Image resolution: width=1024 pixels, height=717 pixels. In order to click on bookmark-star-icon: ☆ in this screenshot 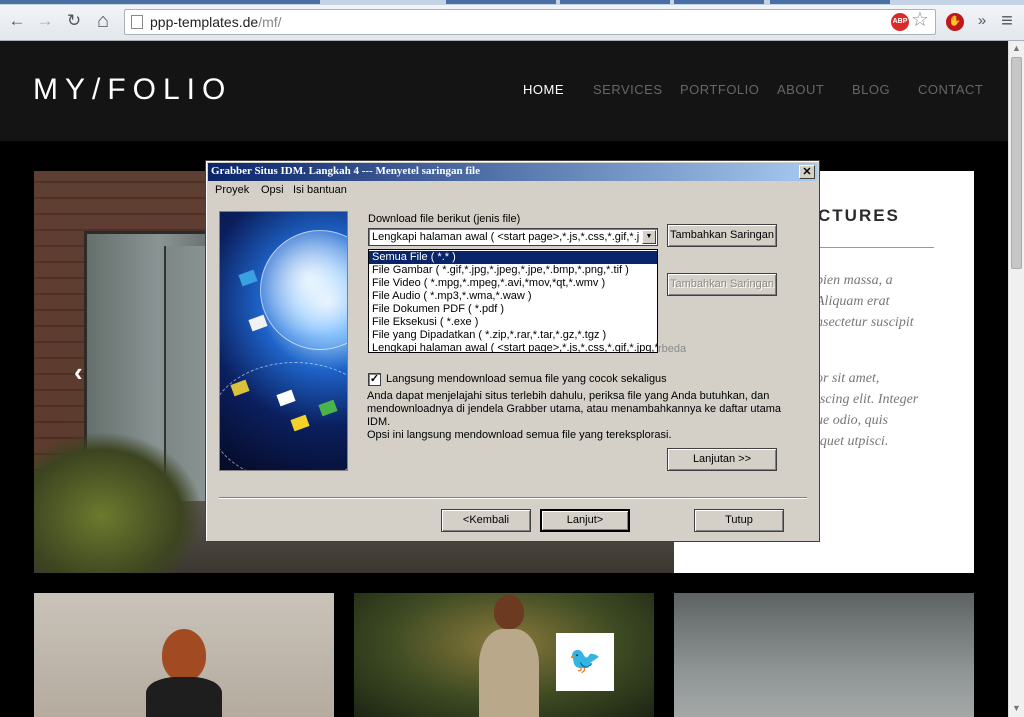, I will do `click(920, 20)`.